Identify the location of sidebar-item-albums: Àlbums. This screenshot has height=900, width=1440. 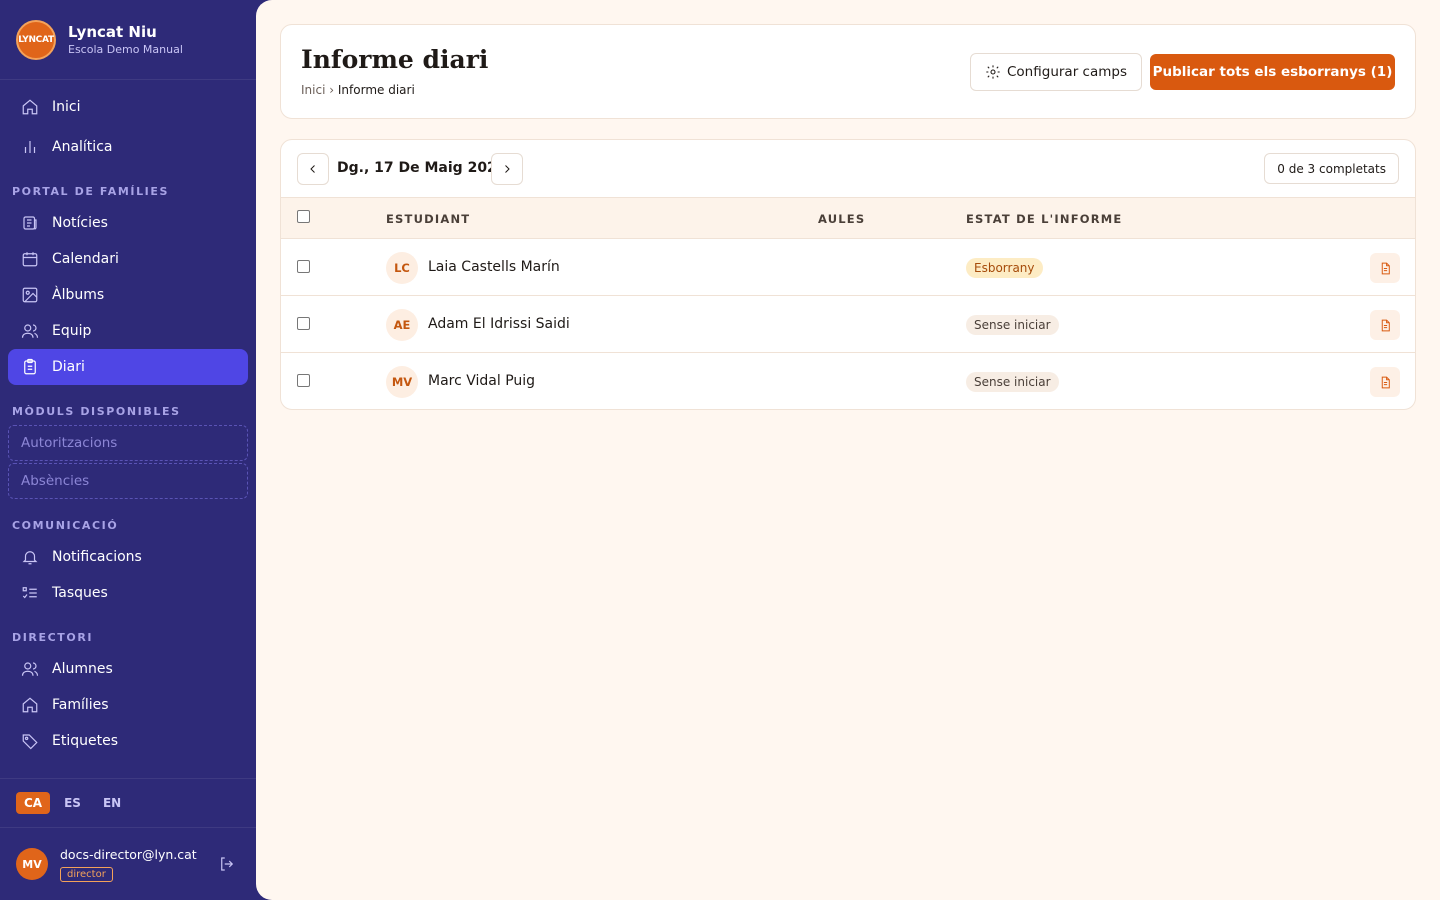
(128, 295).